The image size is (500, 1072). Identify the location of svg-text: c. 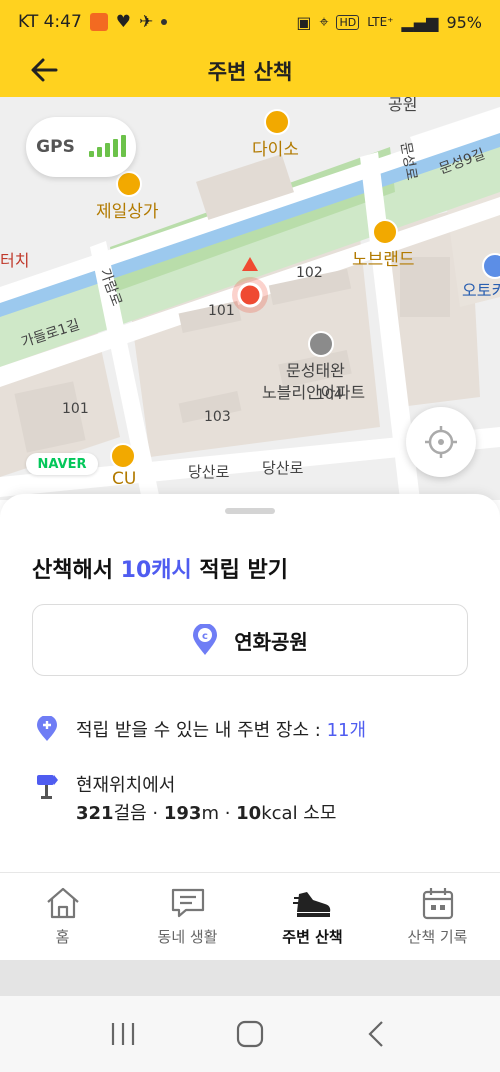
(205, 636).